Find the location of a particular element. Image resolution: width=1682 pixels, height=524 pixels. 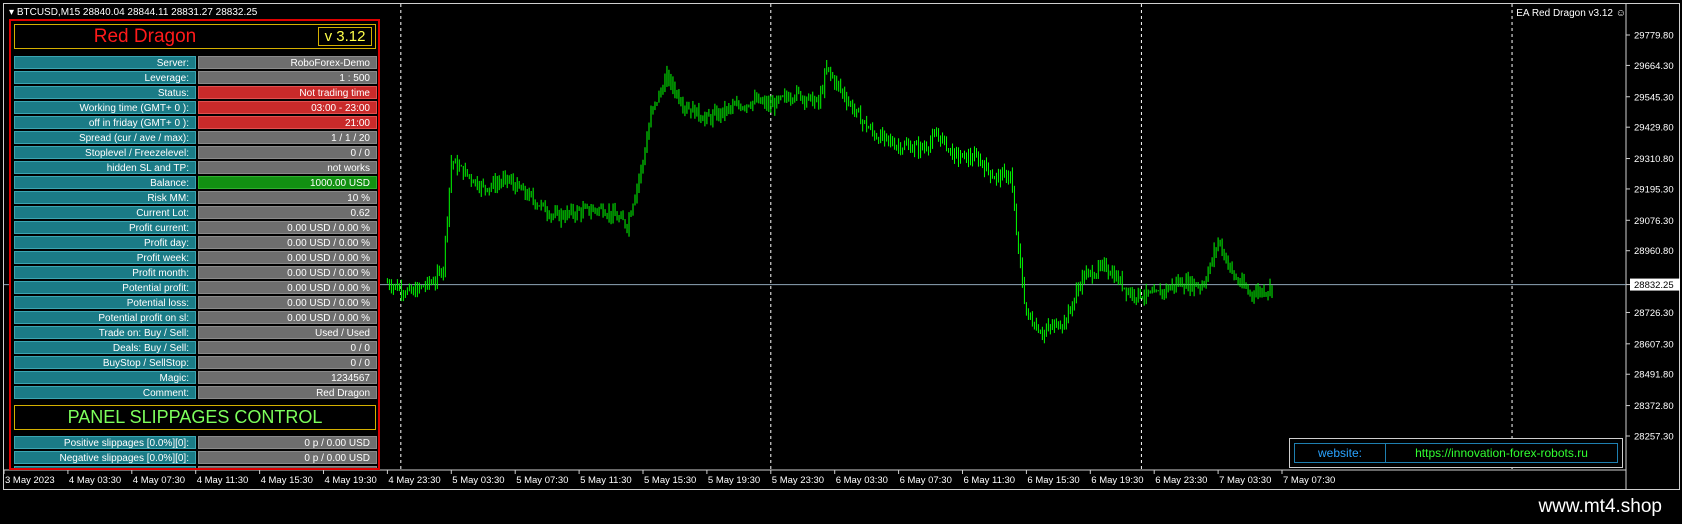

website-label: website: is located at coordinates (1340, 453).